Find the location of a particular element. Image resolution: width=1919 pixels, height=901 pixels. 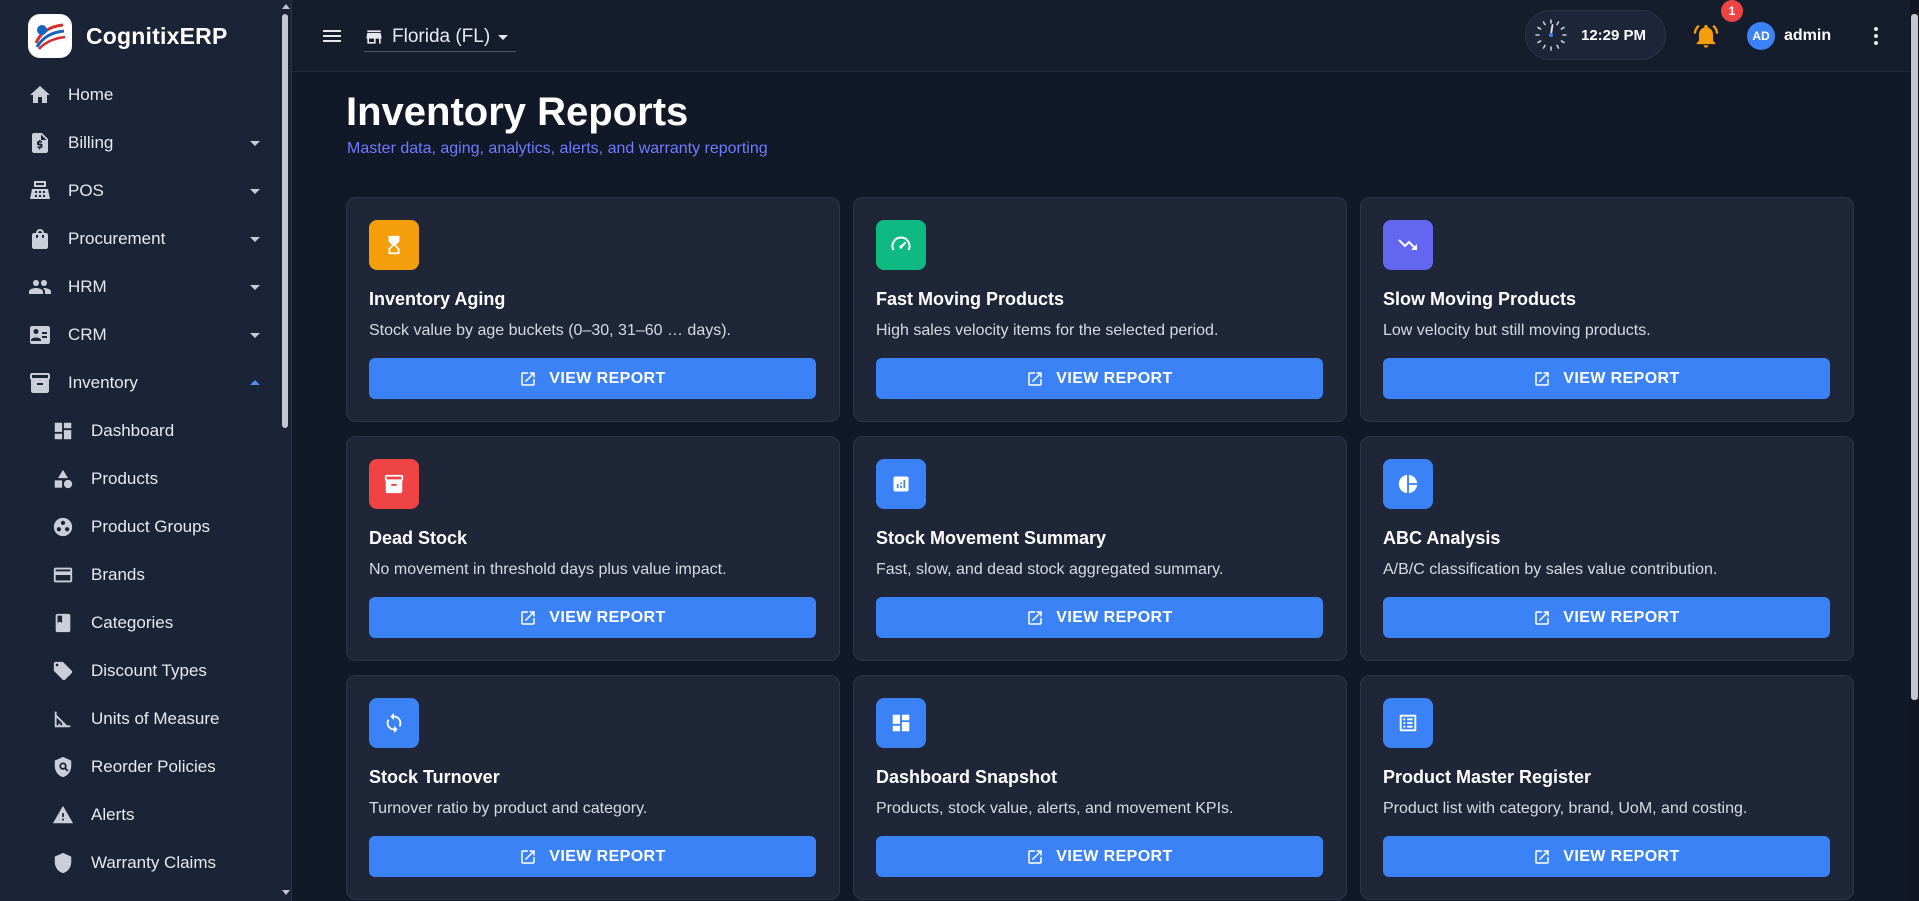

sidebar-item-label: CRM is located at coordinates (87, 334).